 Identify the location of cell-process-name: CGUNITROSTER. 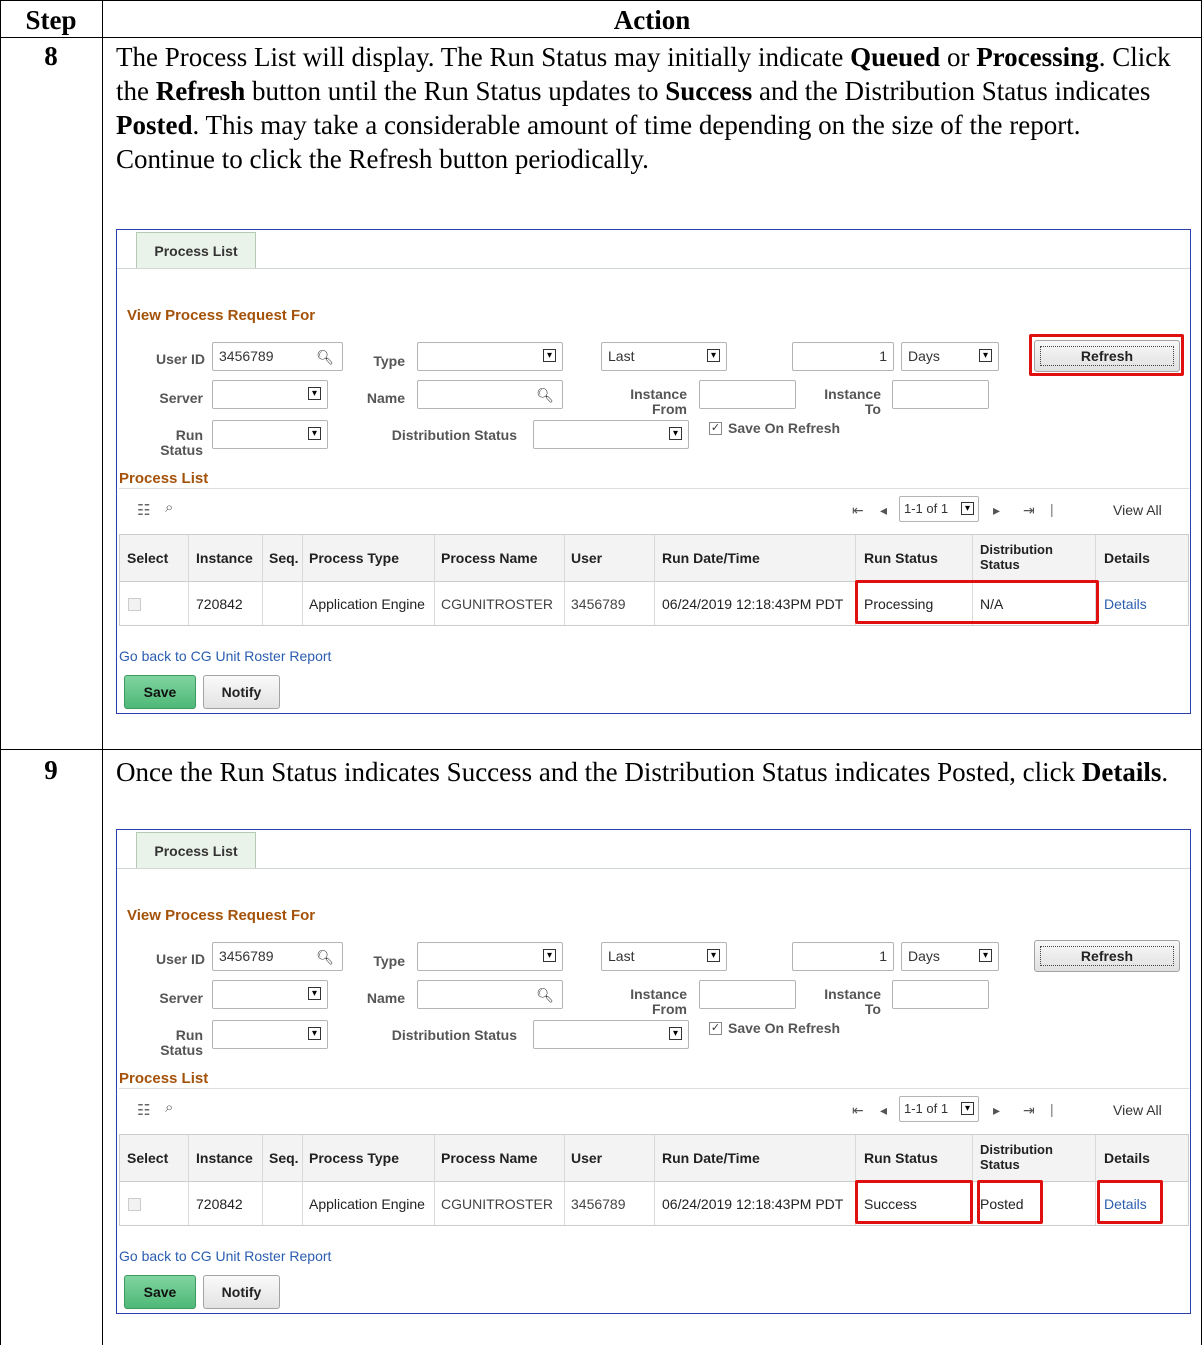
(497, 1204).